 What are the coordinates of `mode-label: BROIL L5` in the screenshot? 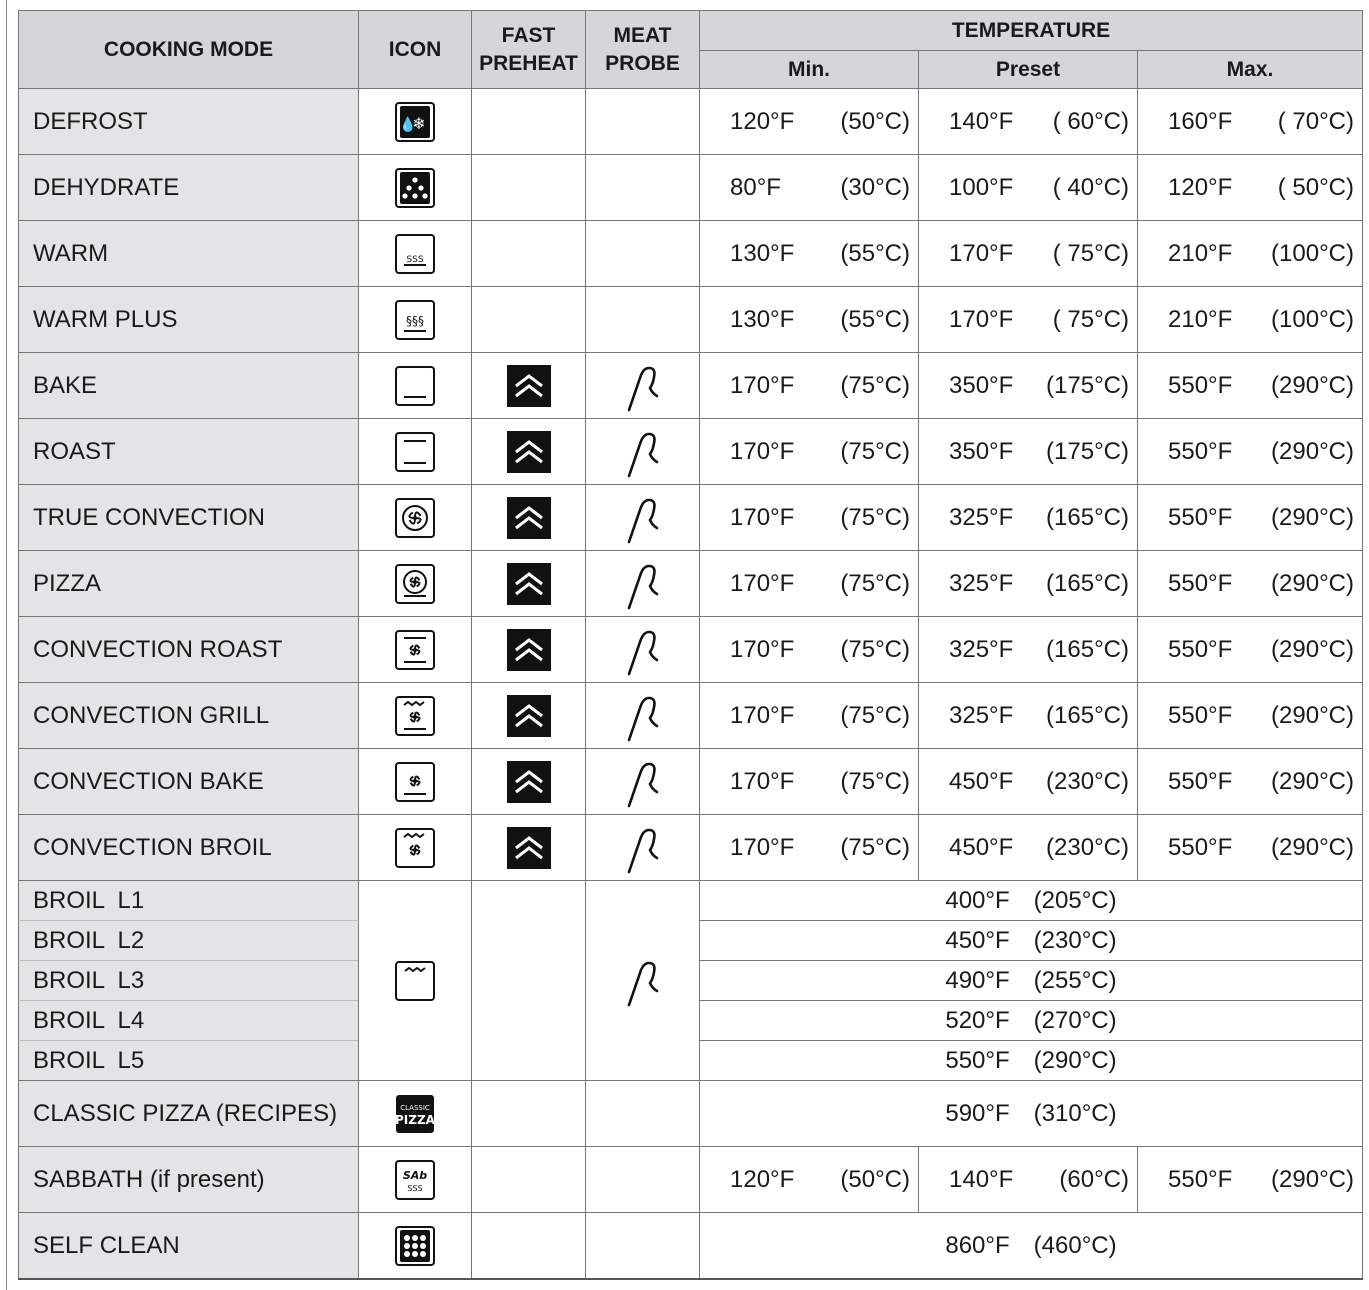 It's located at (188, 1060).